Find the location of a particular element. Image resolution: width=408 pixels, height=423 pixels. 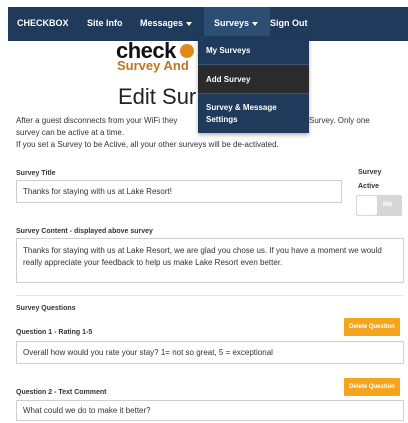

toggle-state-text: No is located at coordinates (388, 204).